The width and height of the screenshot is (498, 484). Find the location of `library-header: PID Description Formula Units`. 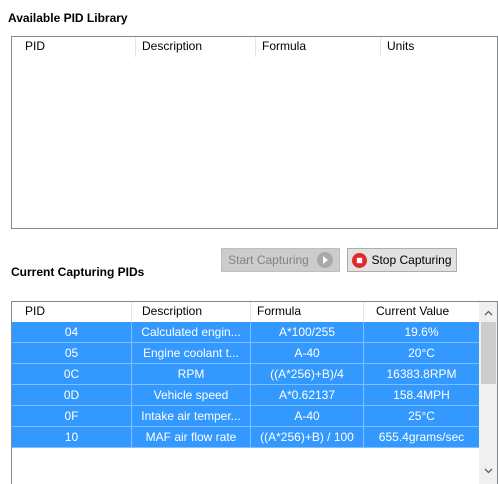

library-header: PID Description Formula Units is located at coordinates (254, 47).